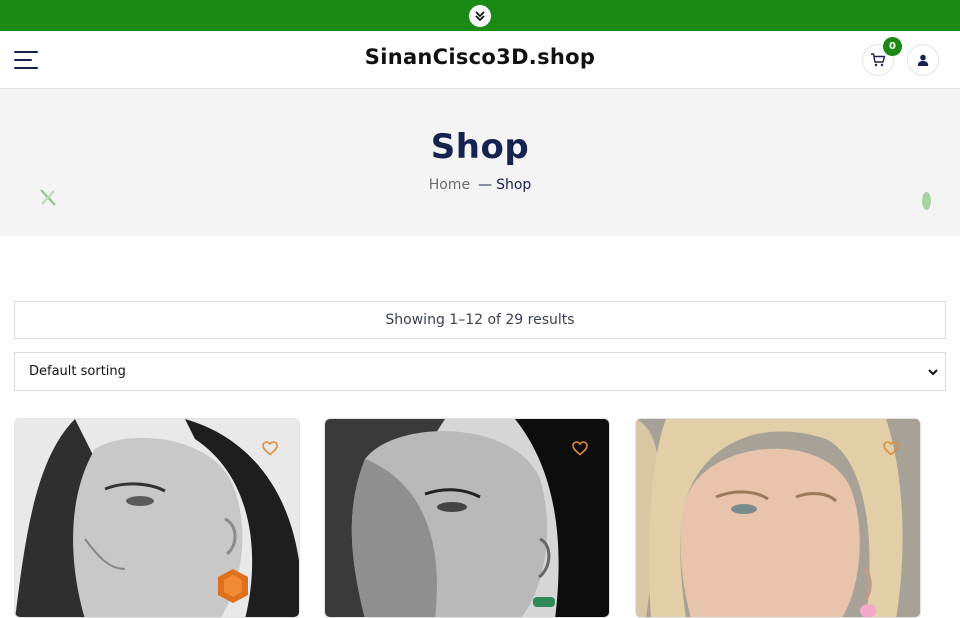 This screenshot has width=960, height=618. I want to click on chevron-down-icon, so click(933, 372).